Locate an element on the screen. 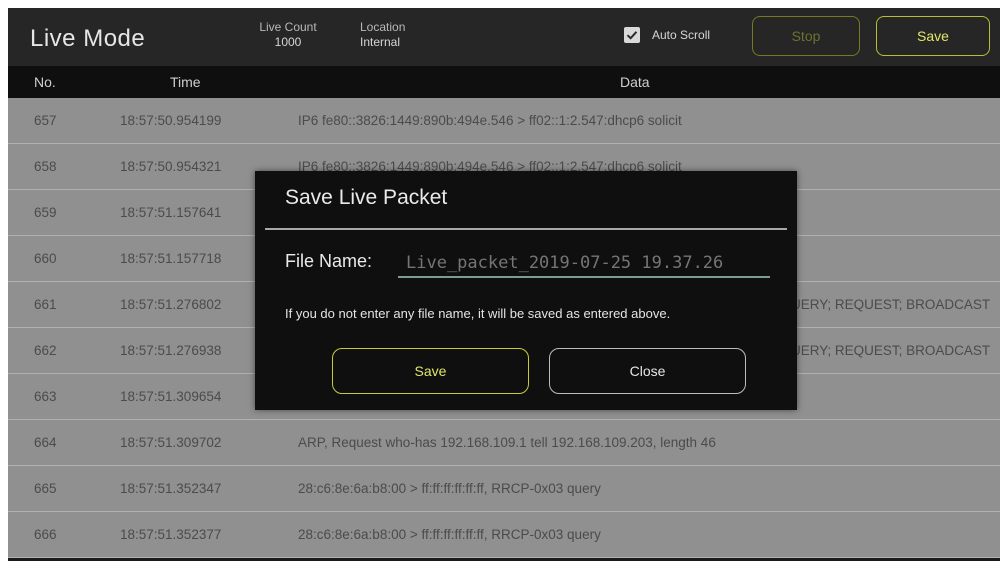  file-name-label: File Name: is located at coordinates (329, 261).